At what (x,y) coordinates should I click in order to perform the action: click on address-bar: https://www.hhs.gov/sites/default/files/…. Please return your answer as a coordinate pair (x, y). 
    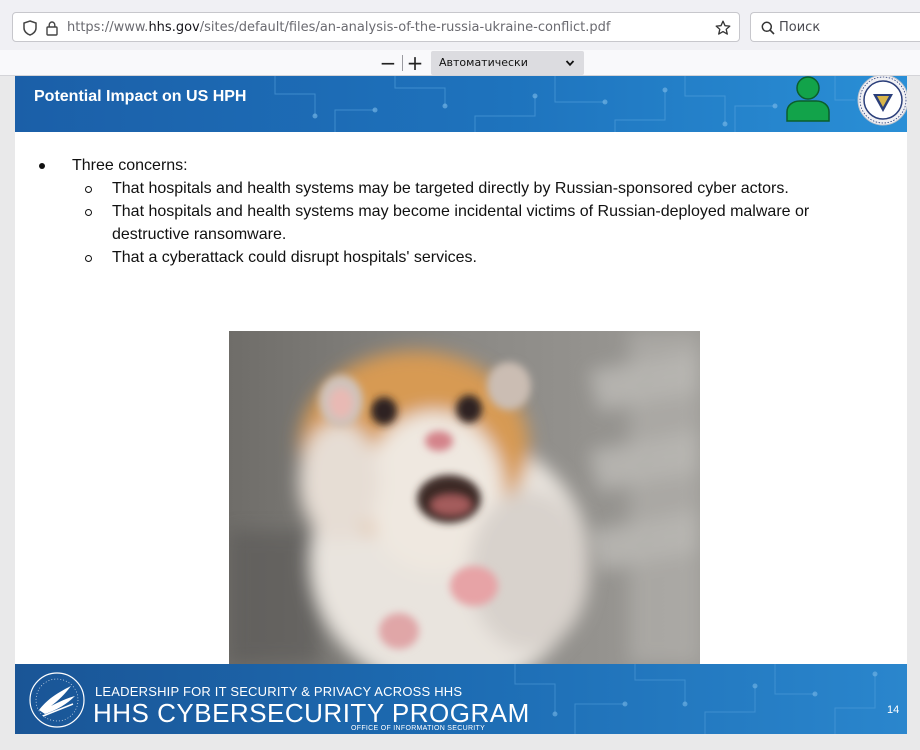
    Looking at the image, I should click on (376, 27).